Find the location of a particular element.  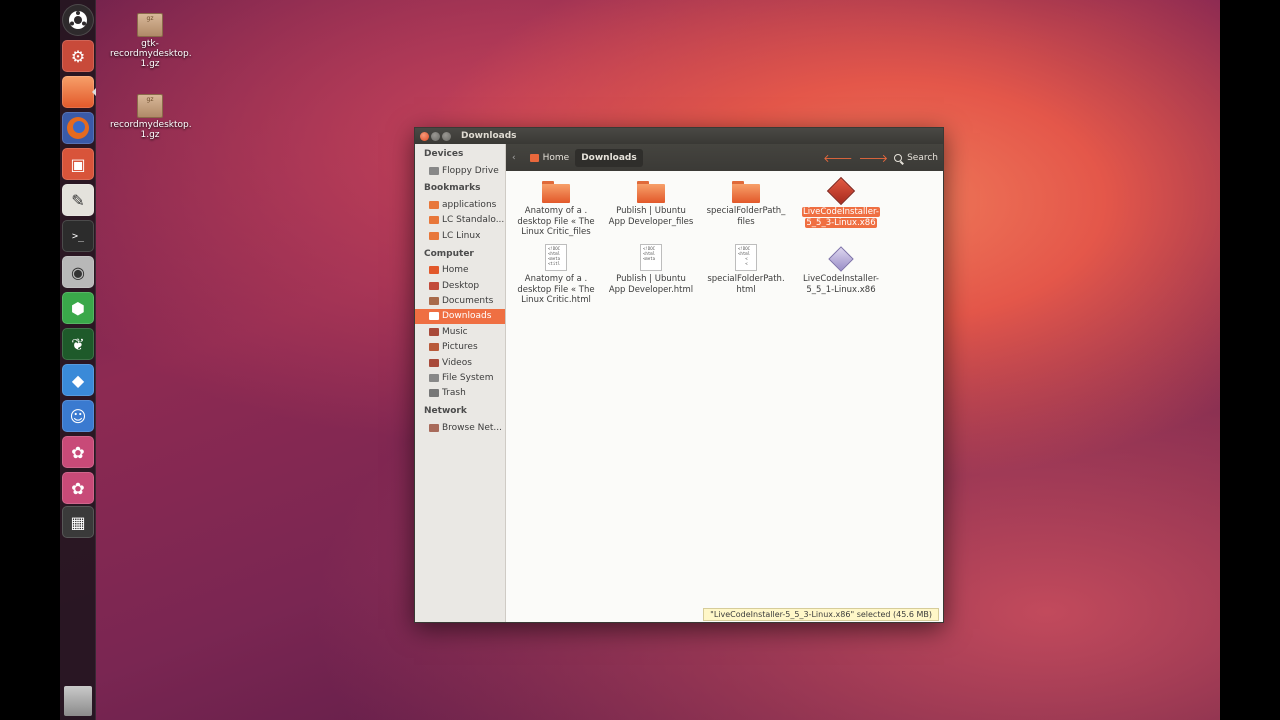

file-item-specialfolderpath-folder: specialFolderPath_ files is located at coordinates (746, 204).